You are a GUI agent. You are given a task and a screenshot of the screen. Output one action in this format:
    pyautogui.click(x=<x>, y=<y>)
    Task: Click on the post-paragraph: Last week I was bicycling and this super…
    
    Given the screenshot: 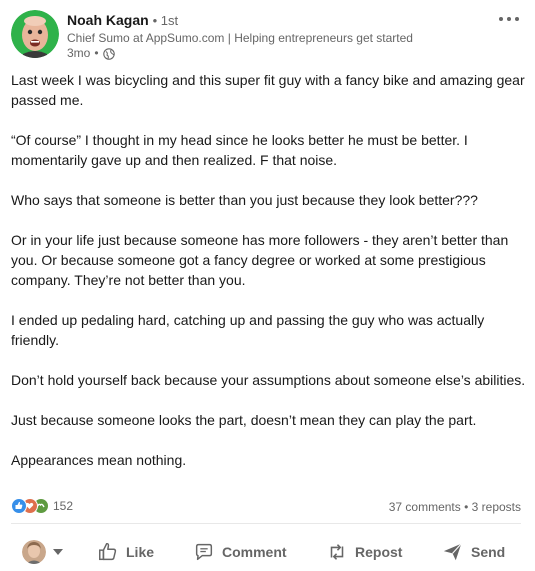 What is the action you would take?
    pyautogui.click(x=268, y=90)
    